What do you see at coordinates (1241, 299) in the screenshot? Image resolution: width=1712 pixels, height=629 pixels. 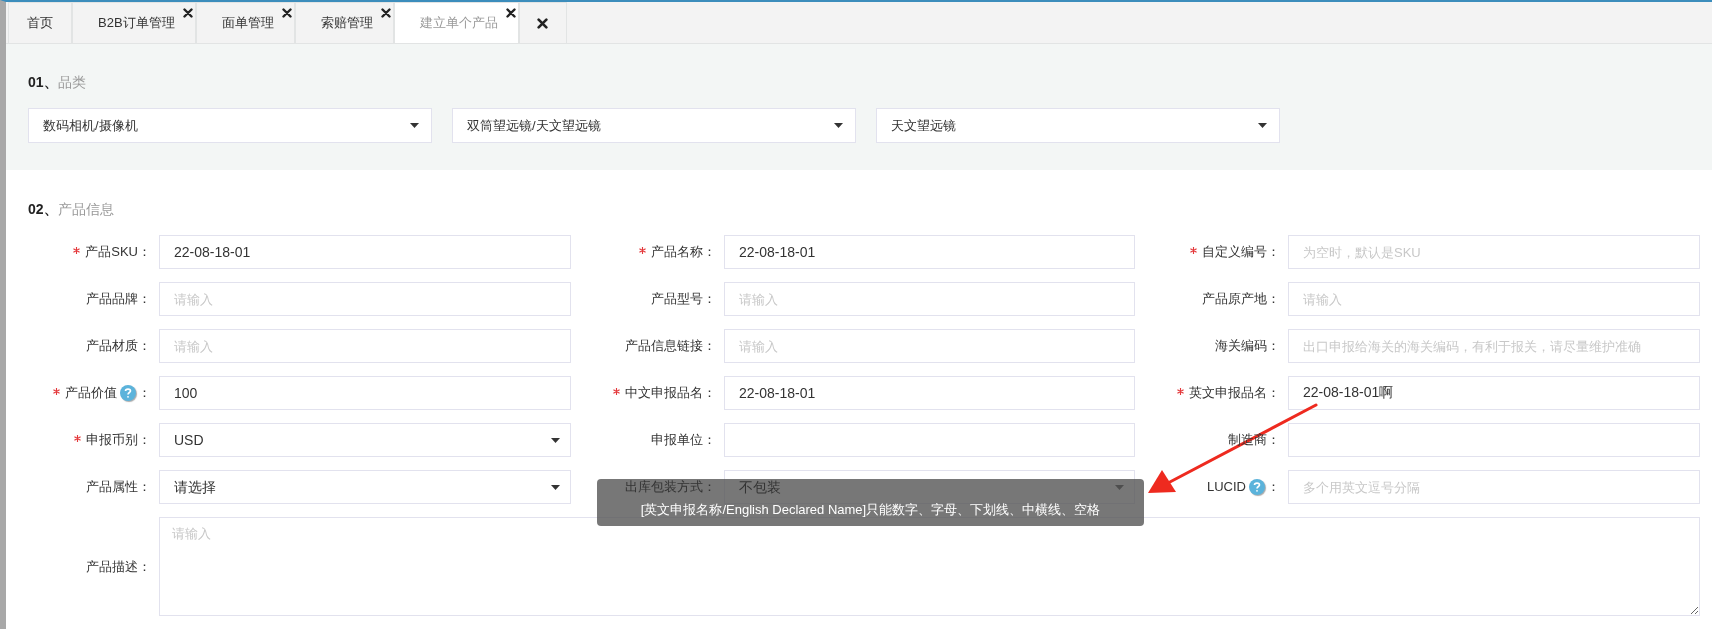 I see `field-label: 产品原产地：` at bounding box center [1241, 299].